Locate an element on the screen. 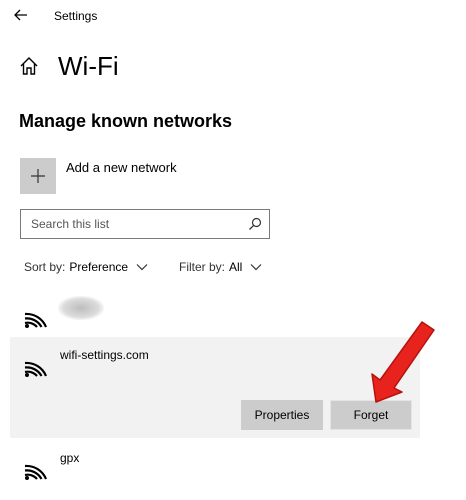 This screenshot has height=500, width=466. filter-value: All is located at coordinates (236, 267).